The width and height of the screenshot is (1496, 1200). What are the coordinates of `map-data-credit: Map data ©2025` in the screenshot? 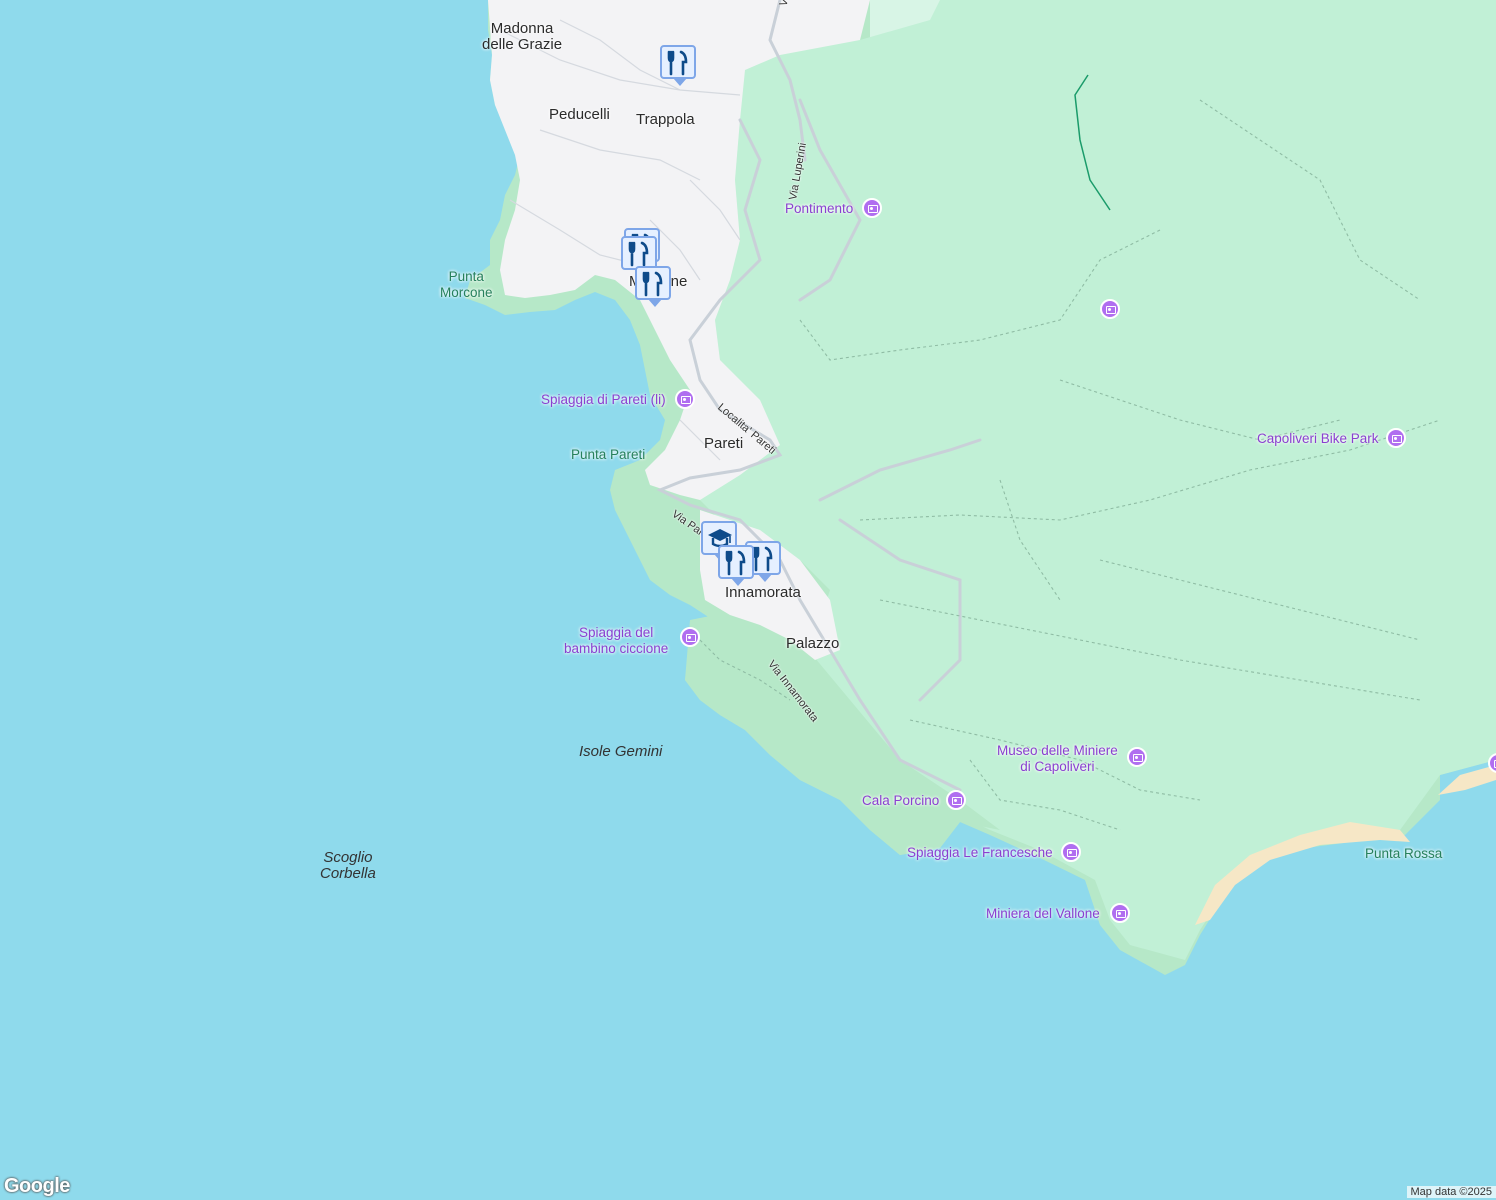 It's located at (1451, 1192).